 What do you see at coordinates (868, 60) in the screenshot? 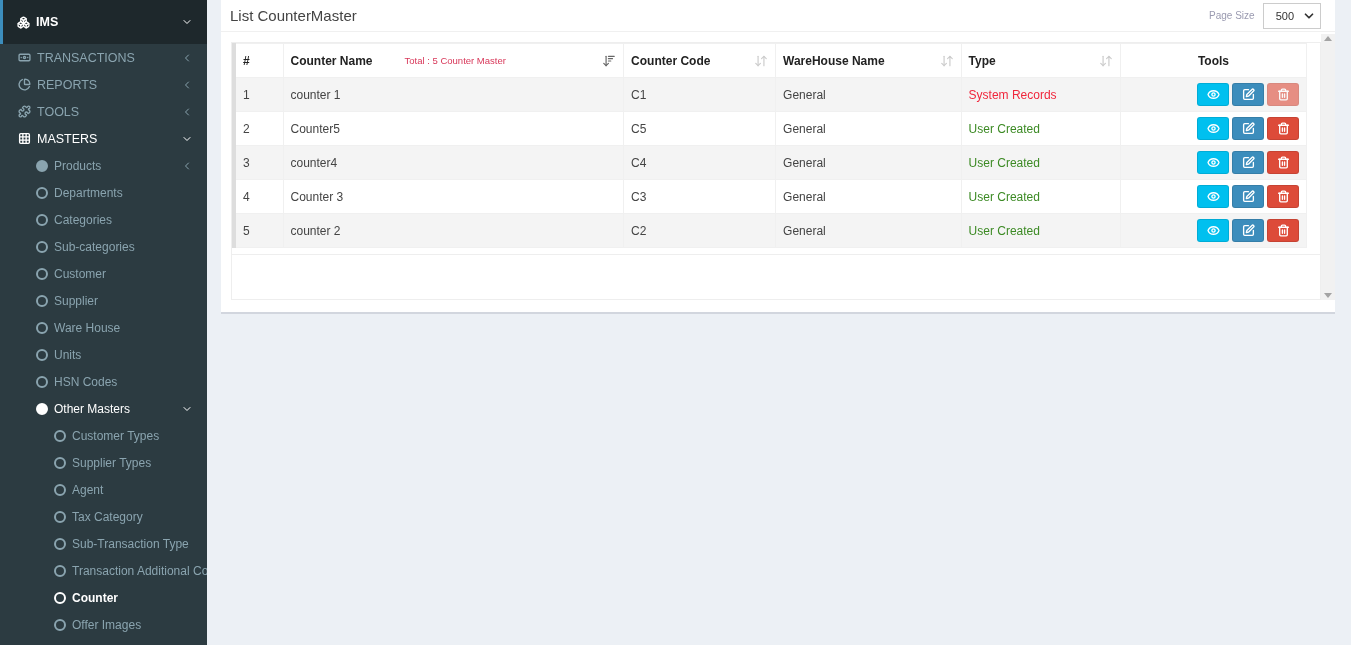
I see `column-header: WareHouse Name` at bounding box center [868, 60].